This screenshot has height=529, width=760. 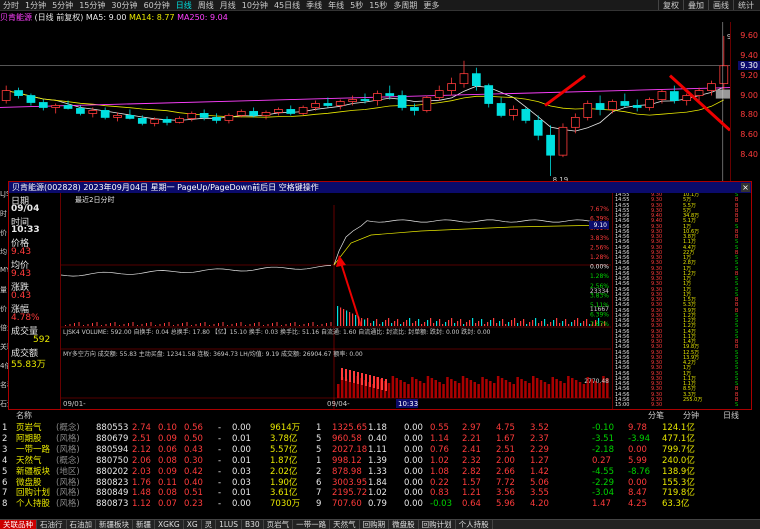 What do you see at coordinates (749, 95) in the screenshot?
I see `axis-tick-label: 9.00` at bounding box center [749, 95].